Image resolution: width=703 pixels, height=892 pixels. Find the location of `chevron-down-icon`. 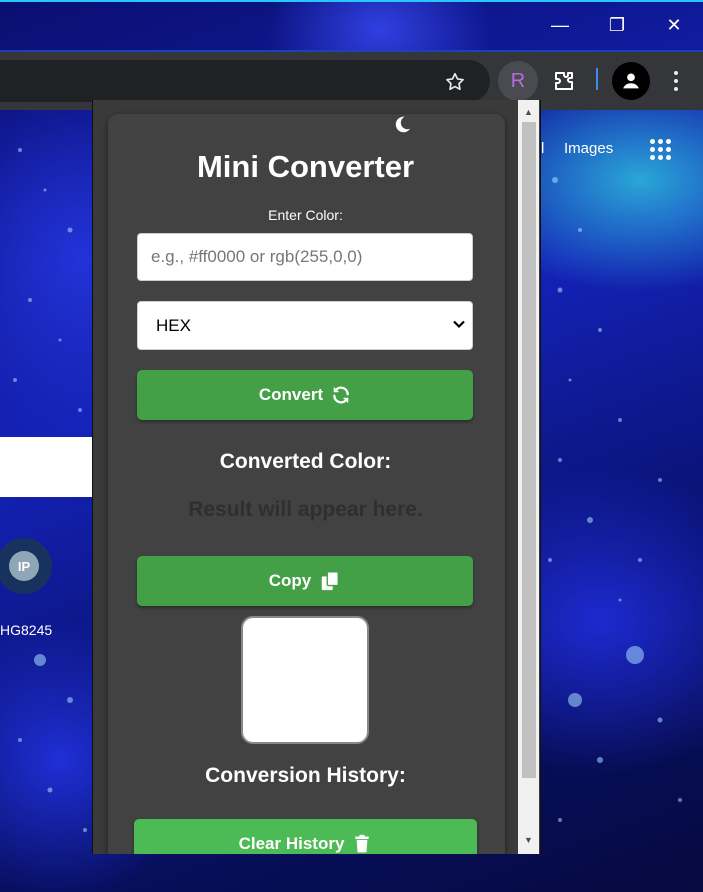

chevron-down-icon is located at coordinates (459, 324).